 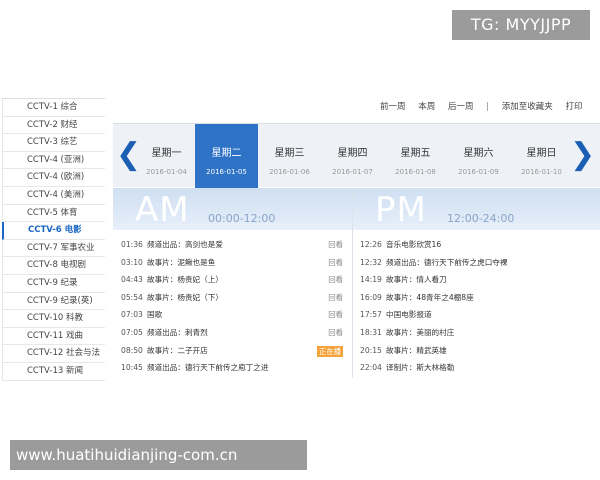 I want to click on program-time: 10:45, so click(x=132, y=368).